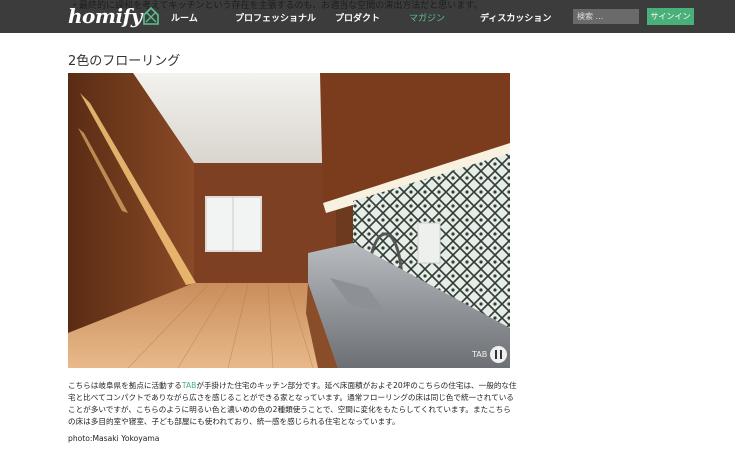  Describe the element at coordinates (124, 61) in the screenshot. I see `article-title: 2色のフローリング` at that location.